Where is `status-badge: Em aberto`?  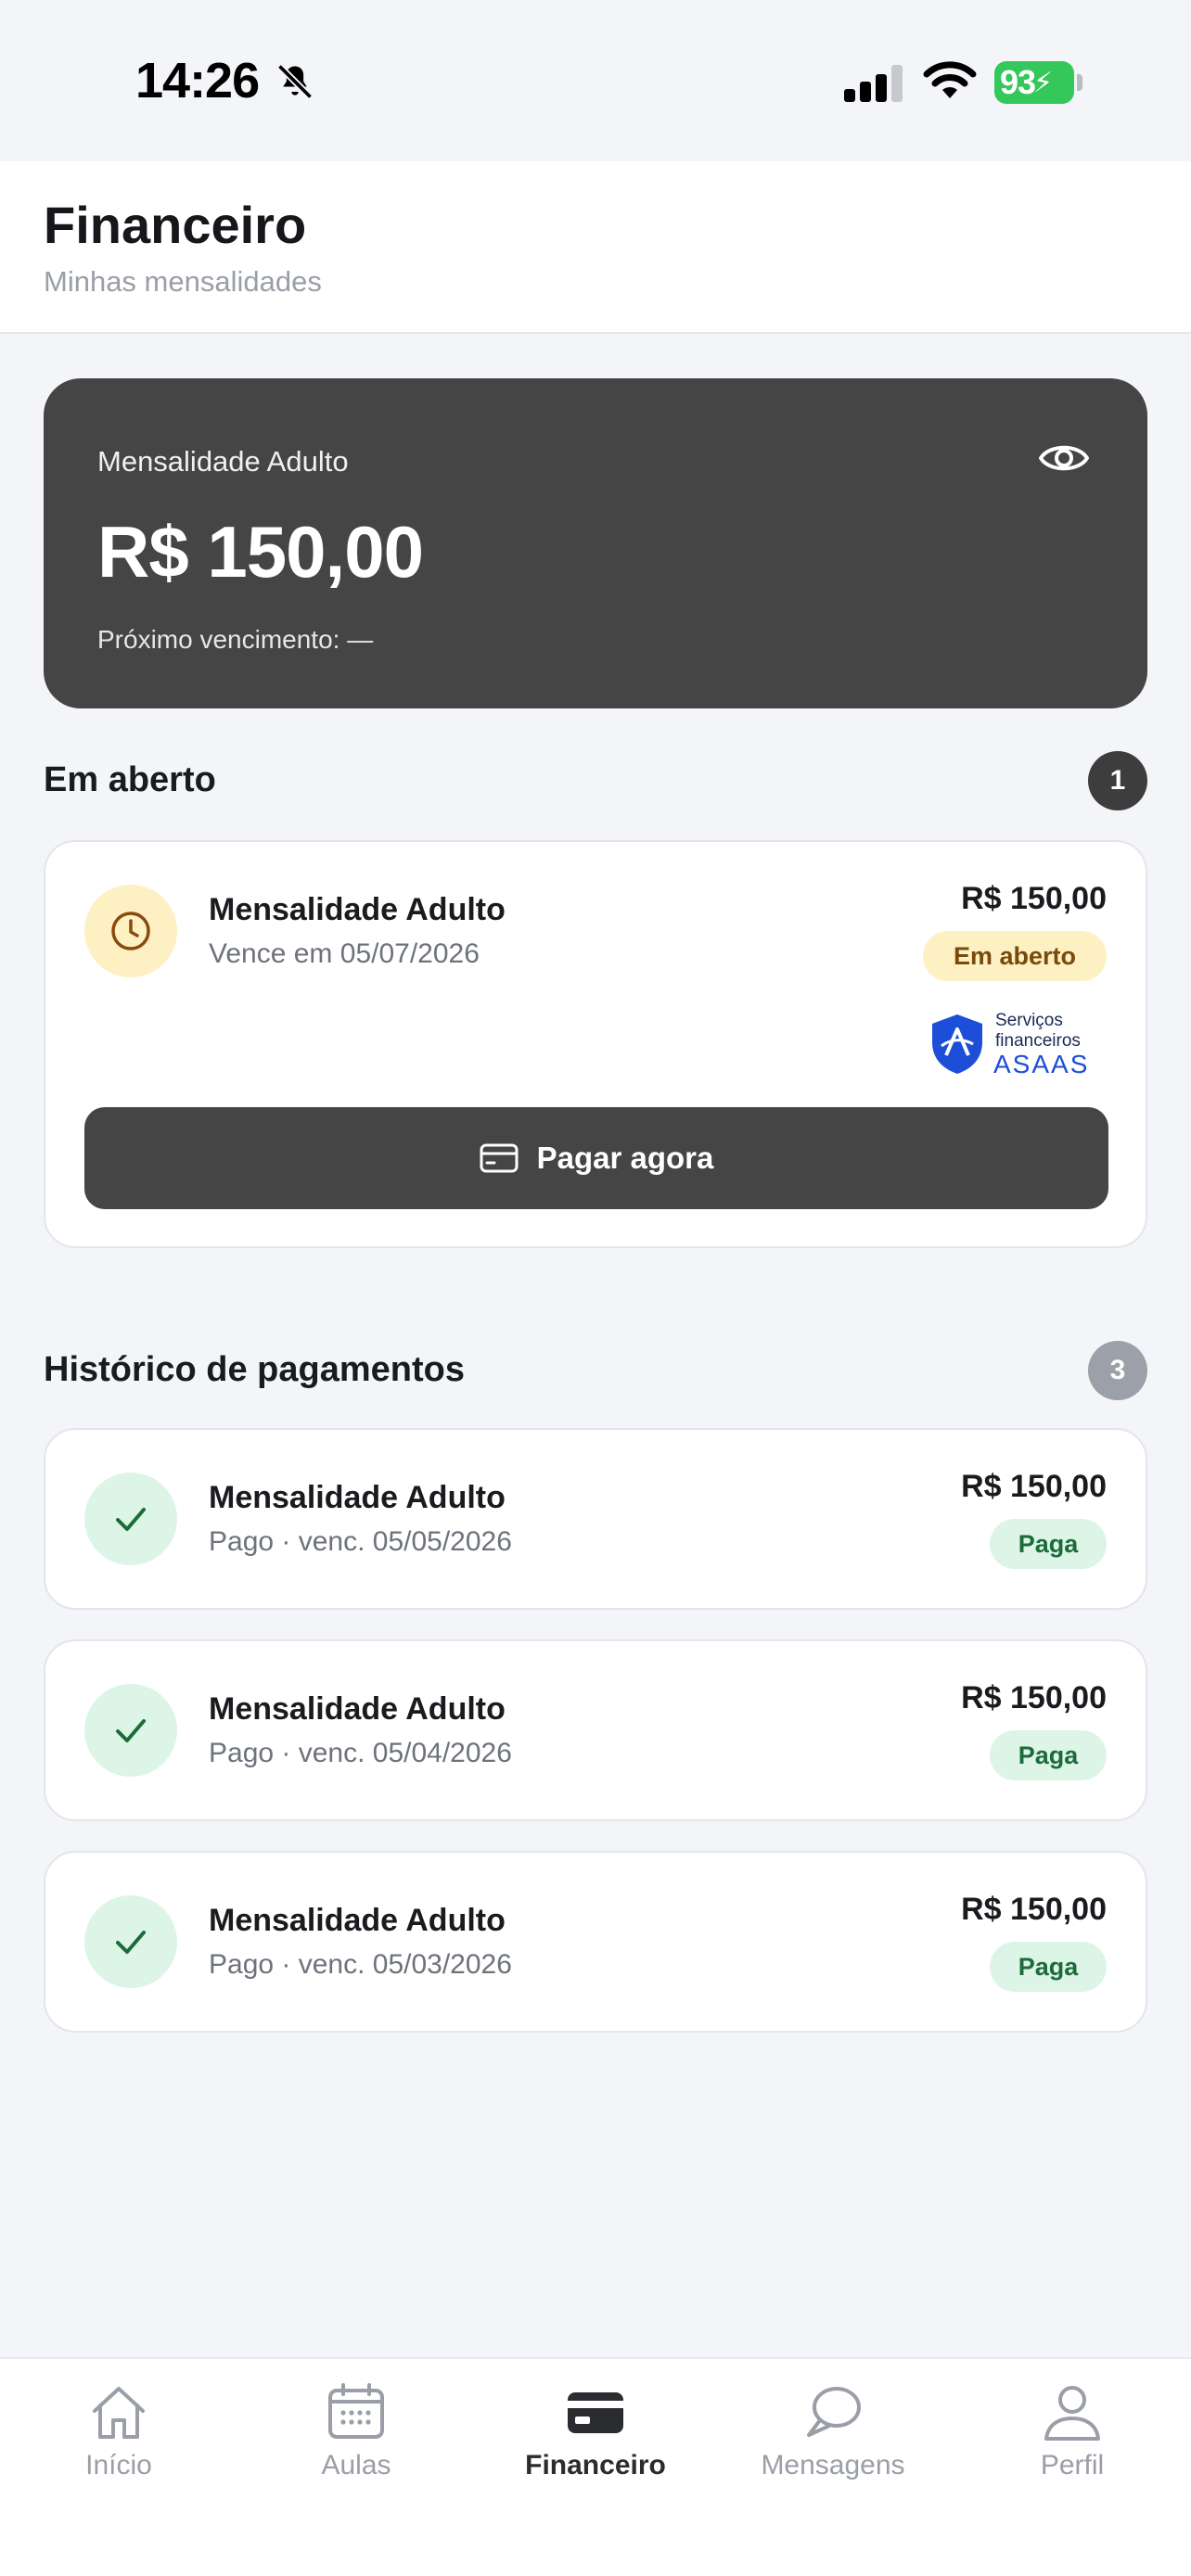
status-badge: Em aberto is located at coordinates (1015, 956).